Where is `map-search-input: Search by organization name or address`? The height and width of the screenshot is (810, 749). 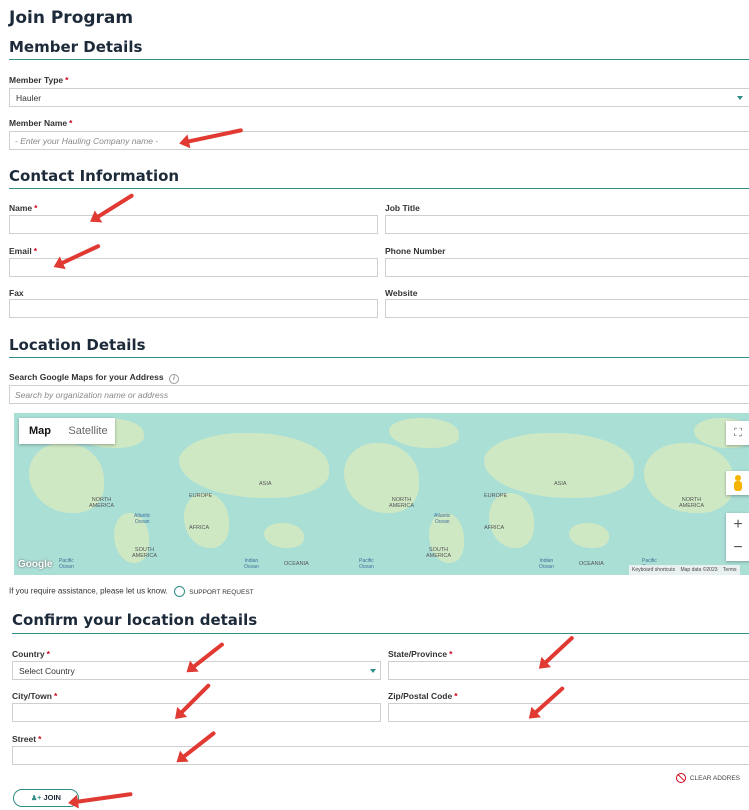
map-search-input: Search by organization name or address is located at coordinates (379, 394).